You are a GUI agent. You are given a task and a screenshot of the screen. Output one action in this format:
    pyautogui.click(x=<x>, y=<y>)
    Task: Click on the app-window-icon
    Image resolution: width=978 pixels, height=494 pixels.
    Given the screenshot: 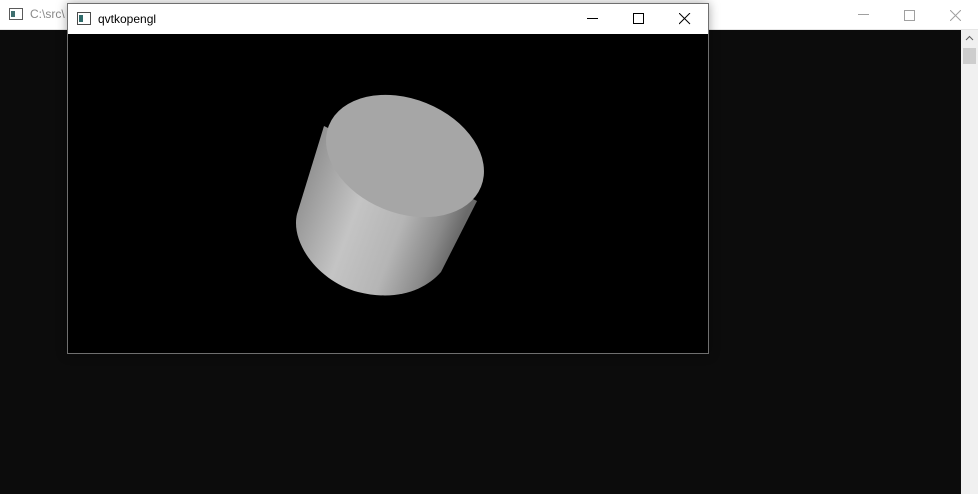 What is the action you would take?
    pyautogui.click(x=84, y=18)
    